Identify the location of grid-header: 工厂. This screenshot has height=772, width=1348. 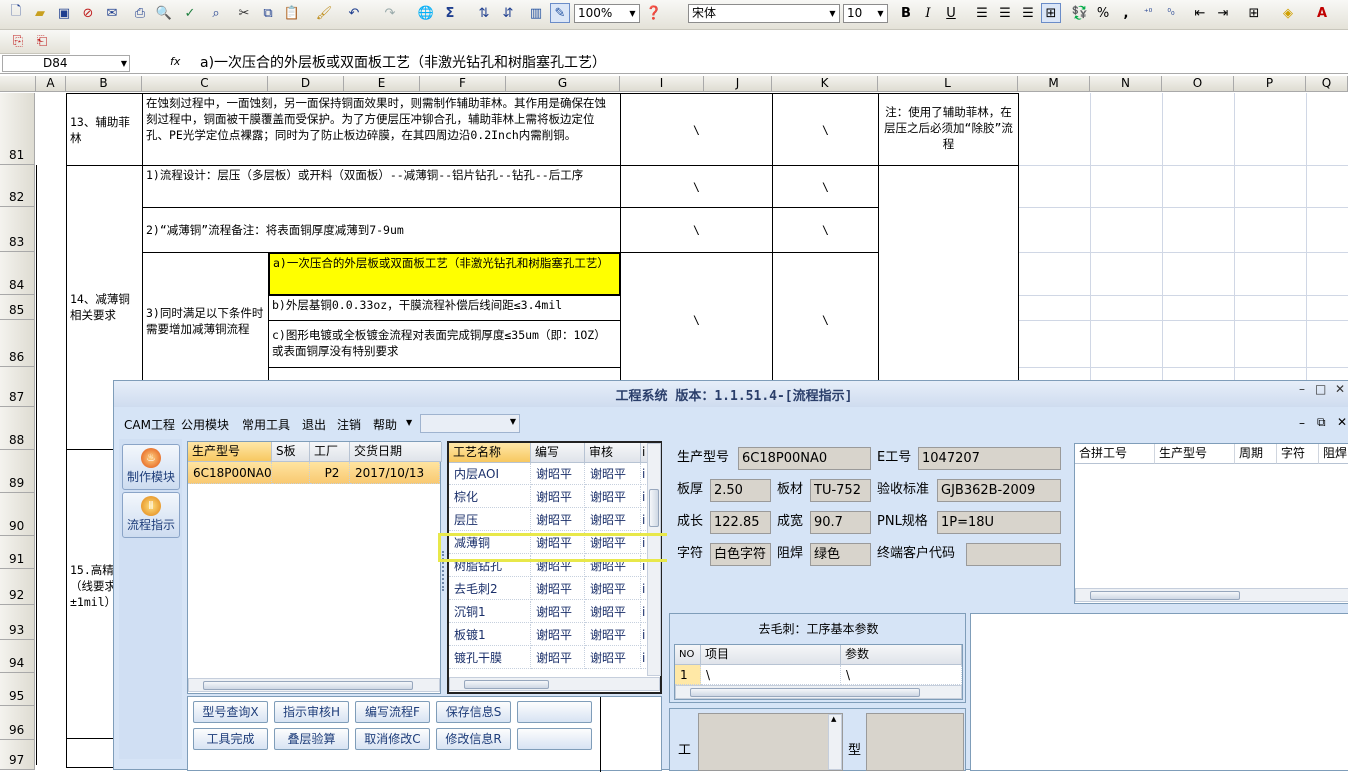
(330, 452).